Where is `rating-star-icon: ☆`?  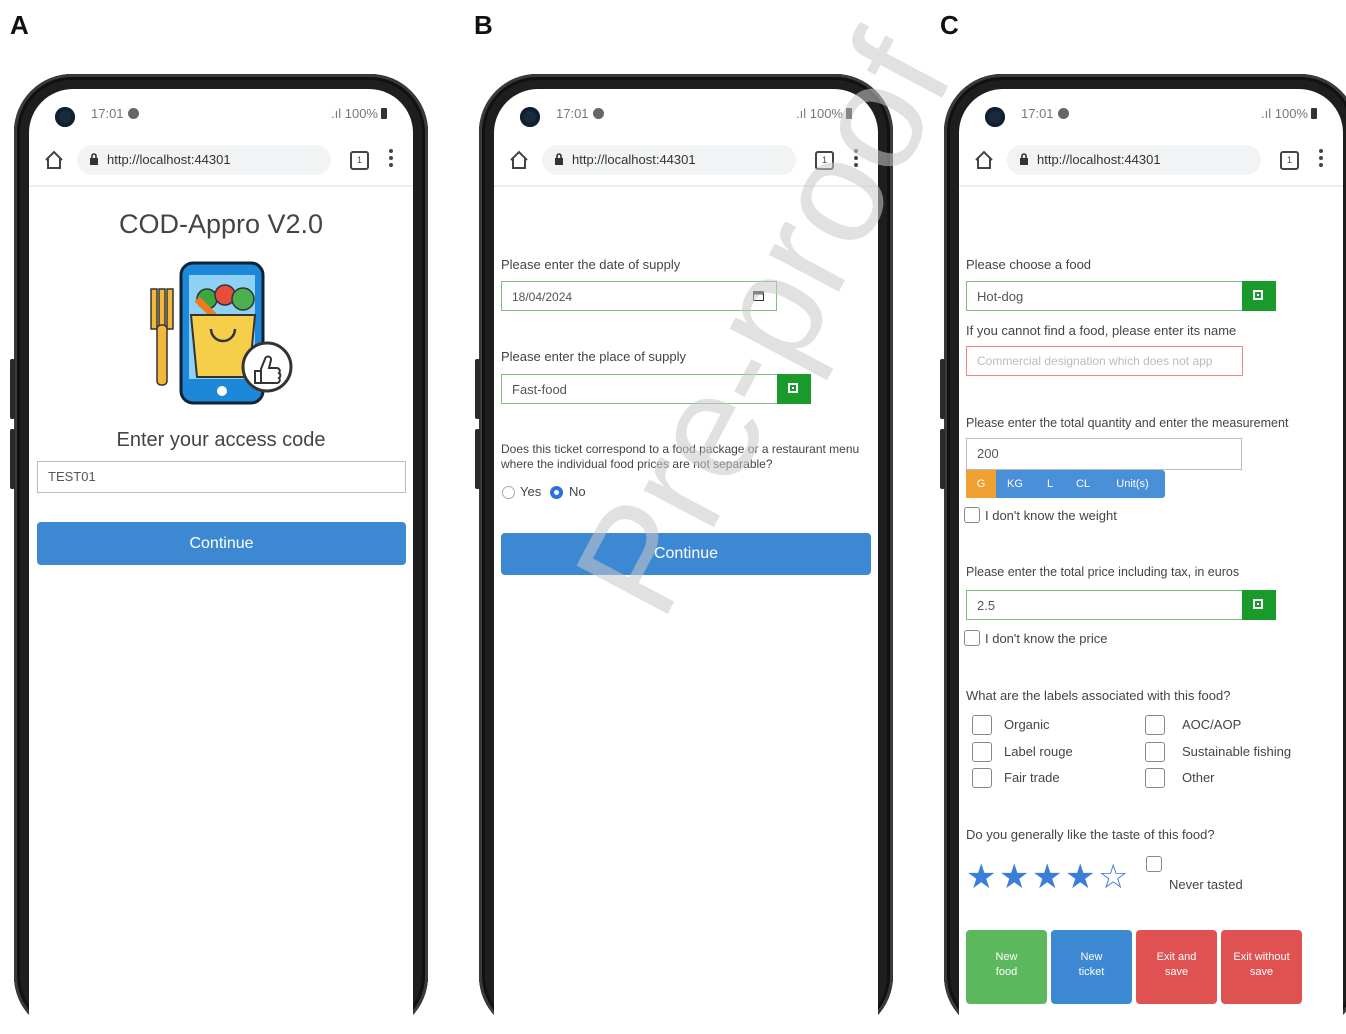
rating-star-icon: ☆ is located at coordinates (1113, 877).